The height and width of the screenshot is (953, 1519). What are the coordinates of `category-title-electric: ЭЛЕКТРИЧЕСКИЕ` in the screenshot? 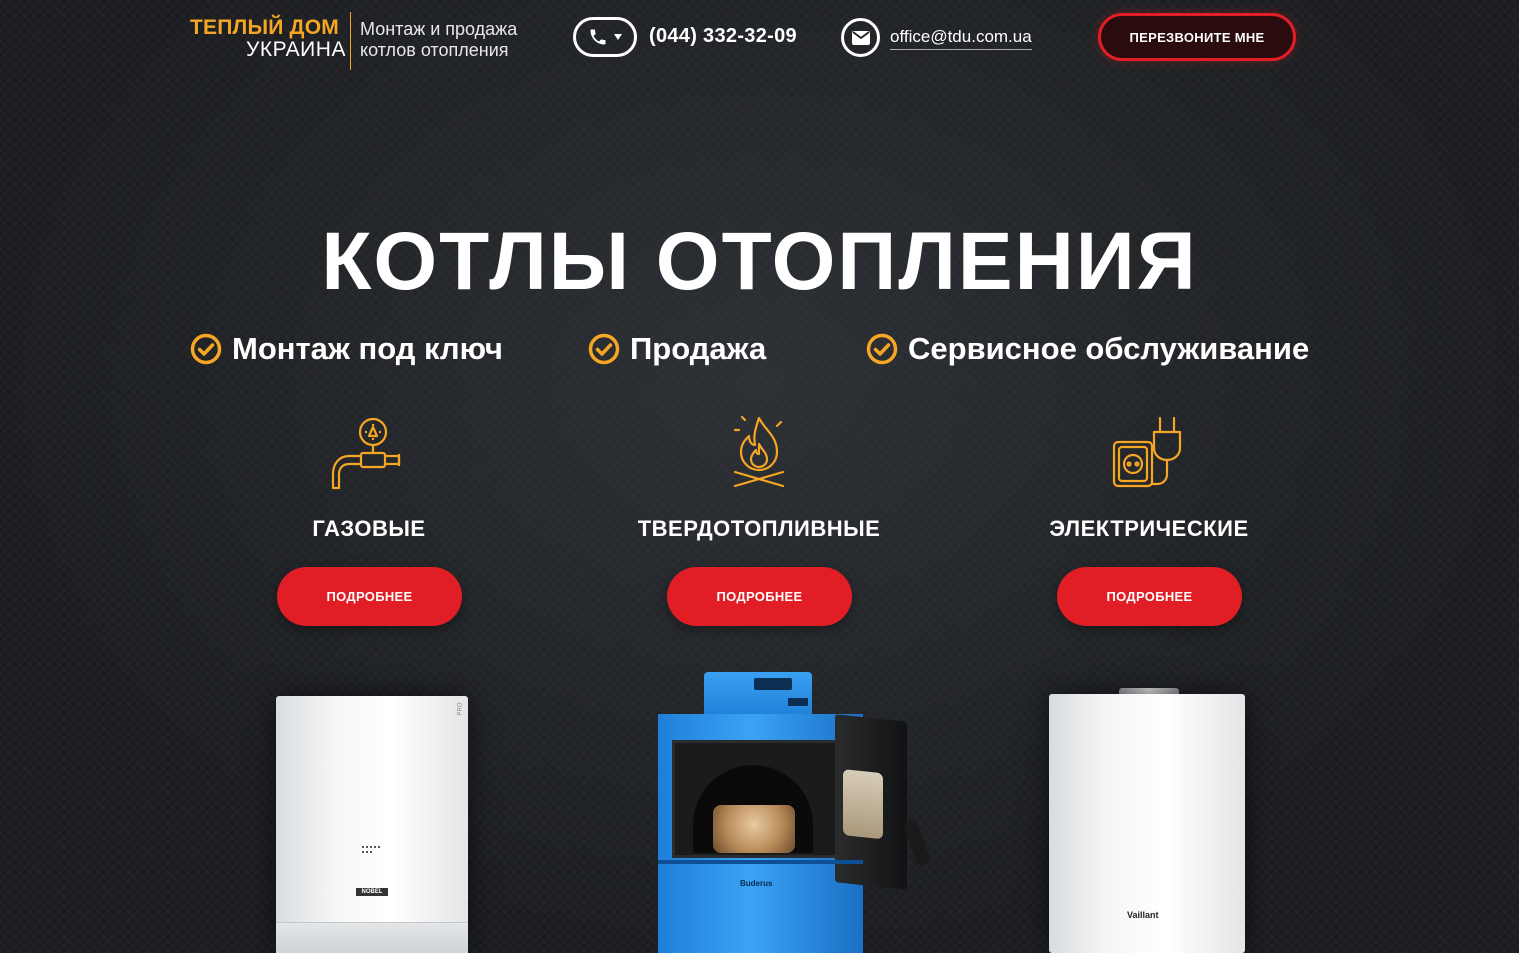 It's located at (1149, 528).